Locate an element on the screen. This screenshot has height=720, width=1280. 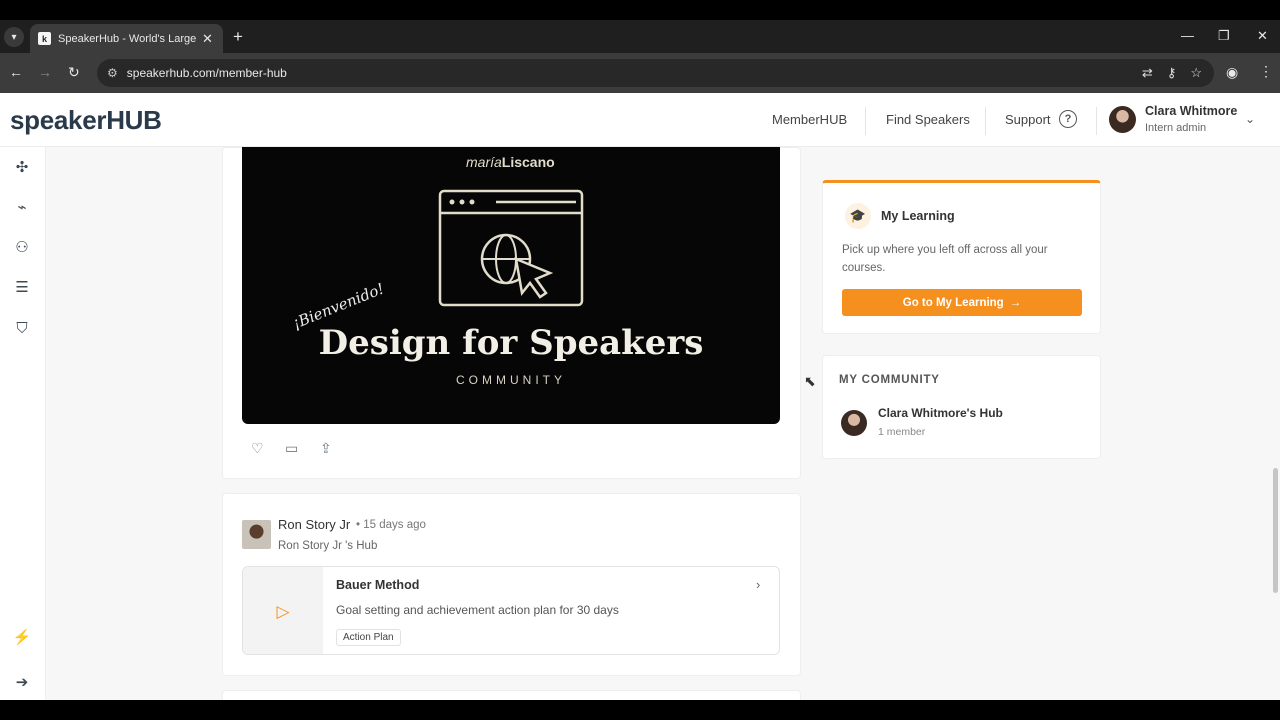
omnibox-actions: ⇄ ⚷ ☆ is located at coordinates (1172, 73).